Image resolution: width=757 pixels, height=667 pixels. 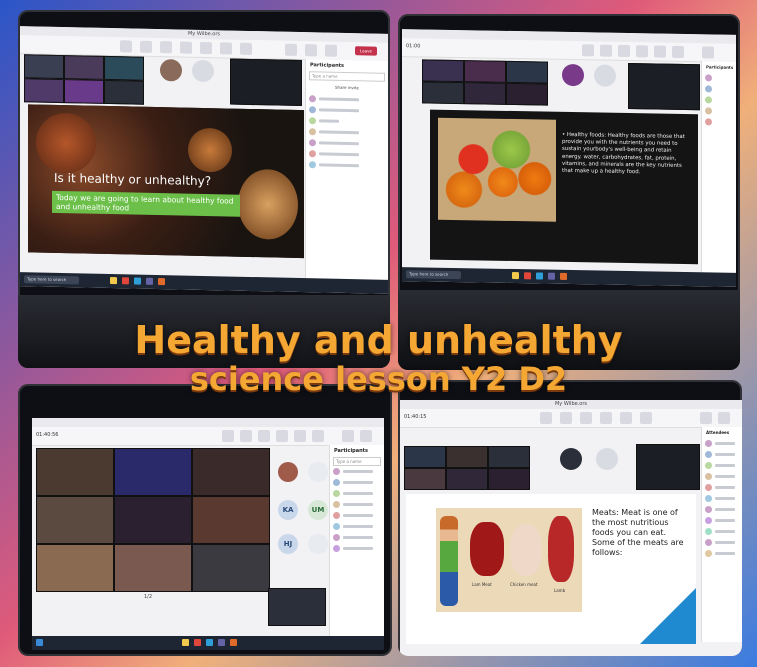 What do you see at coordinates (331, 50) in the screenshot?
I see `share-icon` at bounding box center [331, 50].